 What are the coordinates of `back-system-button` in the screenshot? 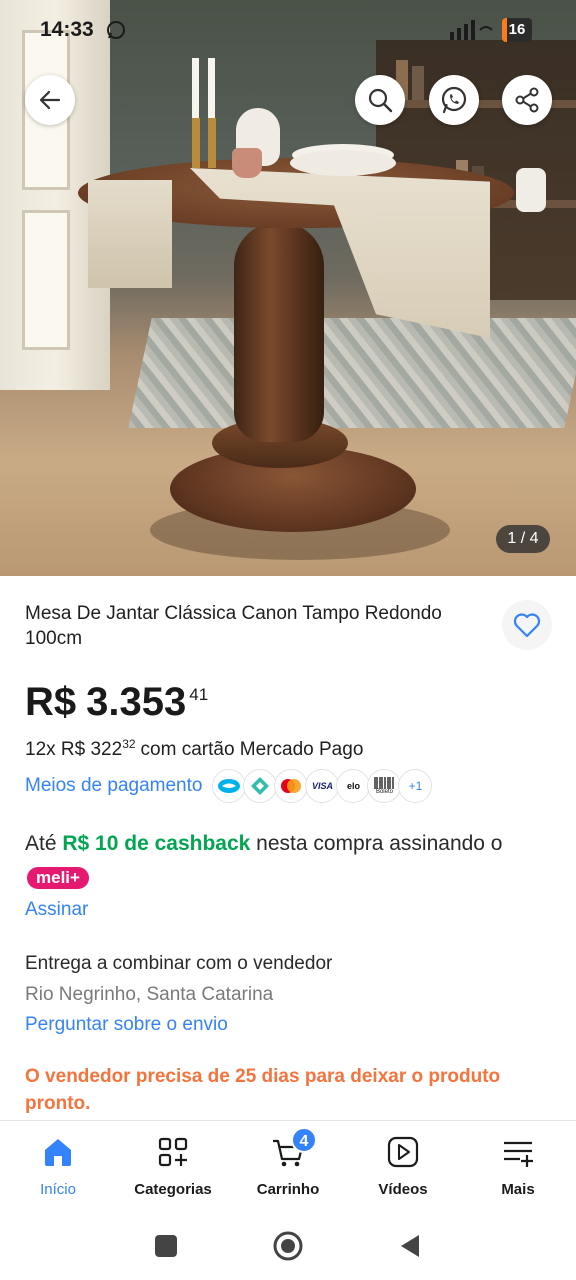 It's located at (410, 1246).